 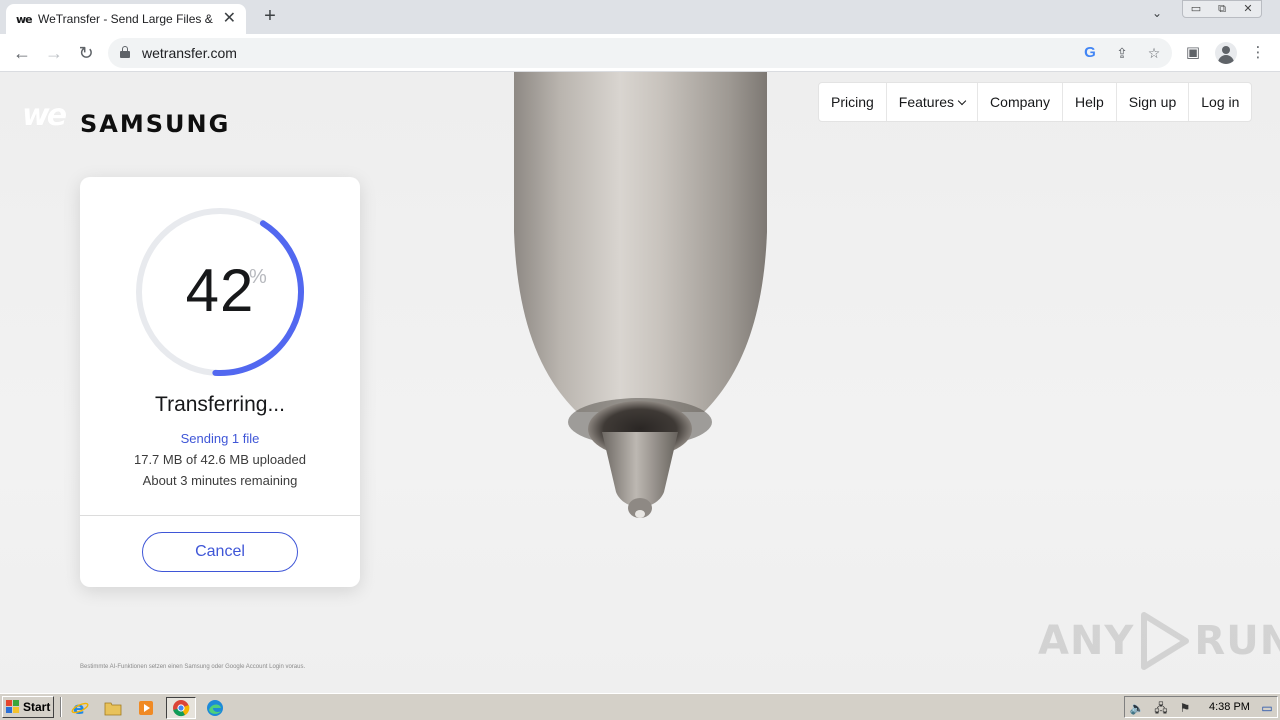 I want to click on start-label: Start, so click(x=37, y=707).